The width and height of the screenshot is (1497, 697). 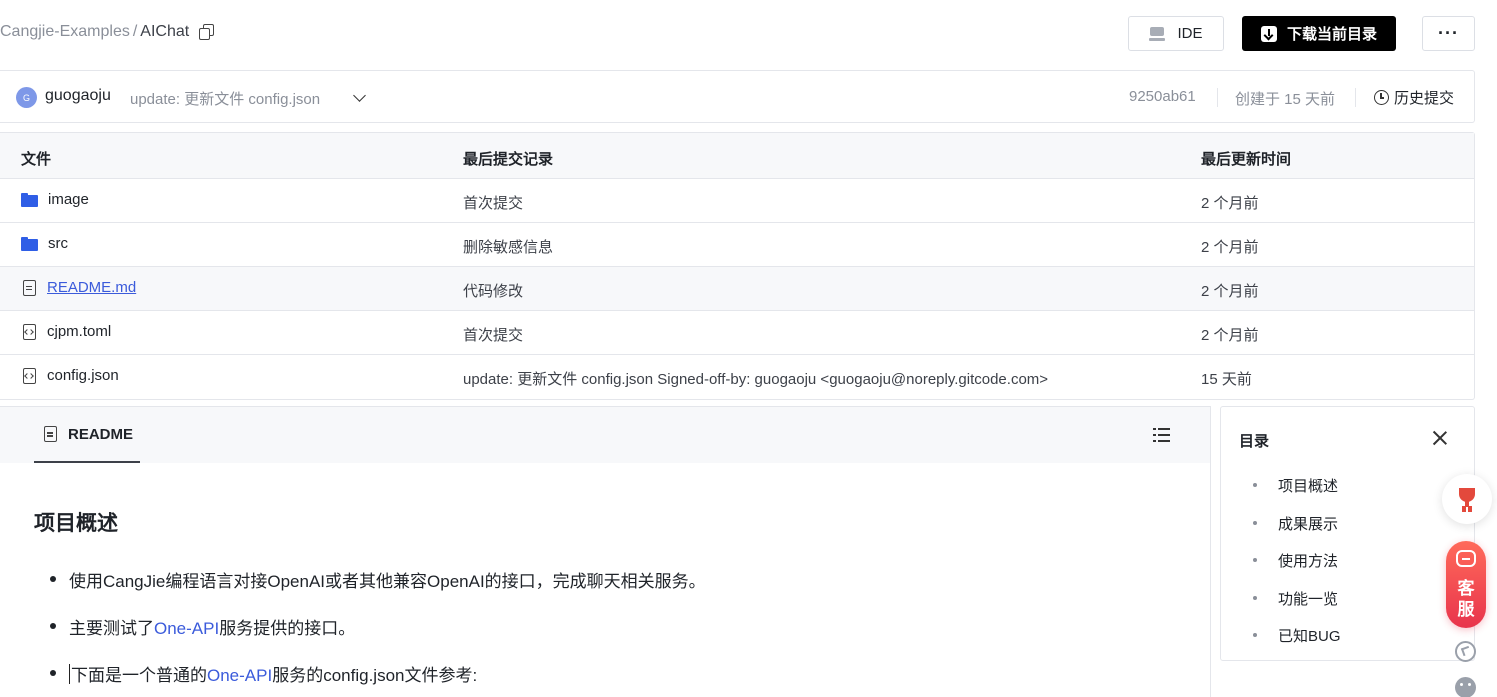 I want to click on bullet-text: 下面是一个普通的, so click(x=139, y=675).